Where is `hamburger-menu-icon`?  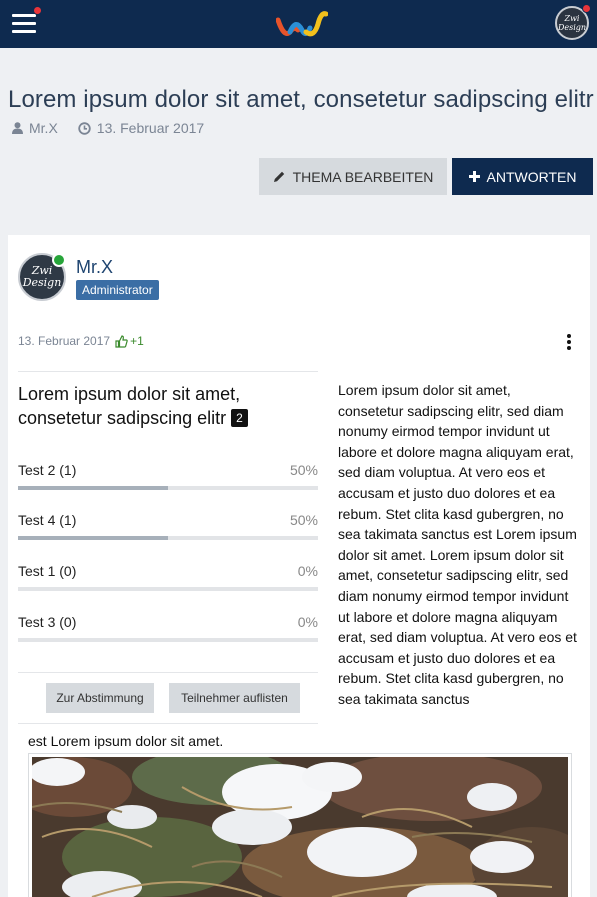
hamburger-menu-icon is located at coordinates (25, 23).